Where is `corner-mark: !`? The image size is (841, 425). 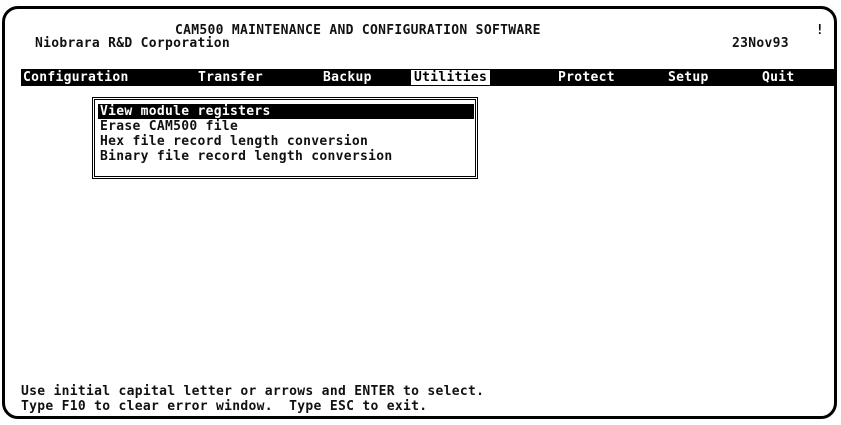
corner-mark: ! is located at coordinates (819, 30).